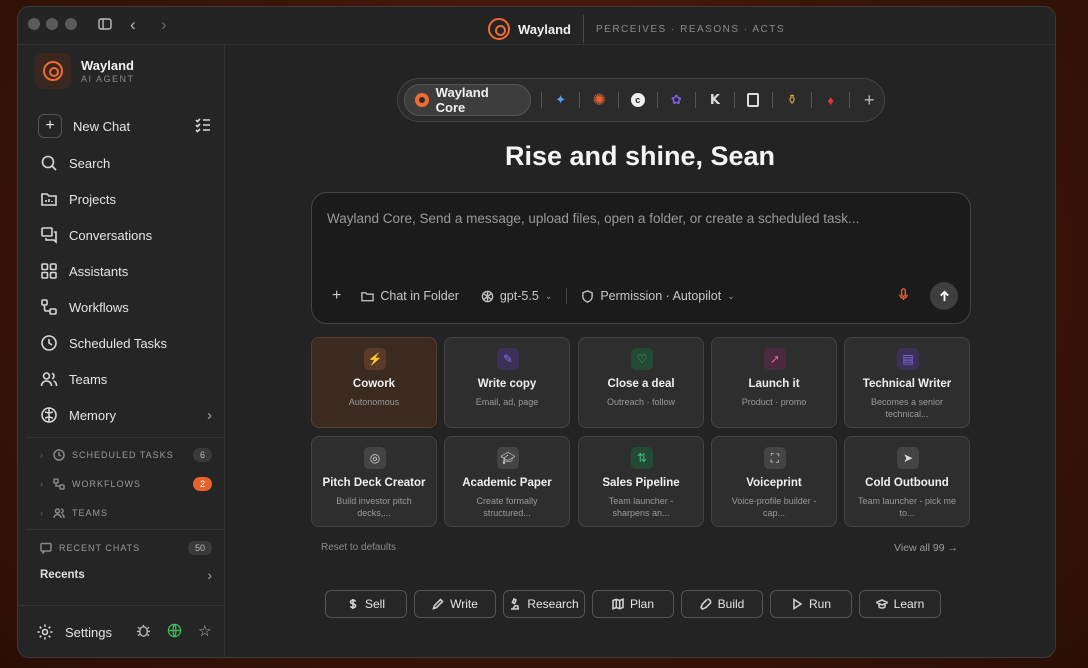  What do you see at coordinates (869, 100) in the screenshot?
I see `add-model-icon: +` at bounding box center [869, 100].